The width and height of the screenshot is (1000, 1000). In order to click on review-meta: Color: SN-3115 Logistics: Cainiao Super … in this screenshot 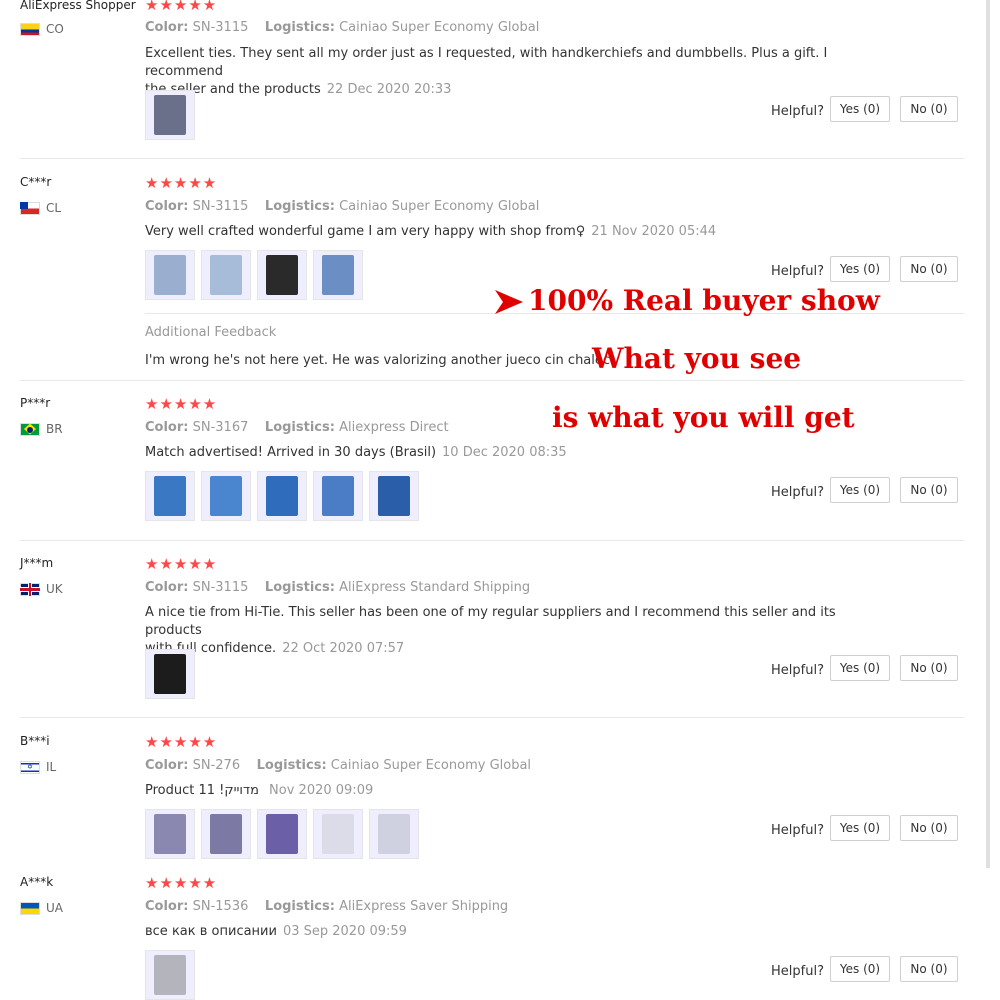, I will do `click(342, 27)`.